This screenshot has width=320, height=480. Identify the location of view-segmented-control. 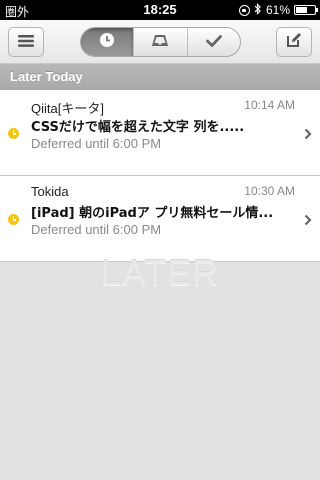
(160, 42).